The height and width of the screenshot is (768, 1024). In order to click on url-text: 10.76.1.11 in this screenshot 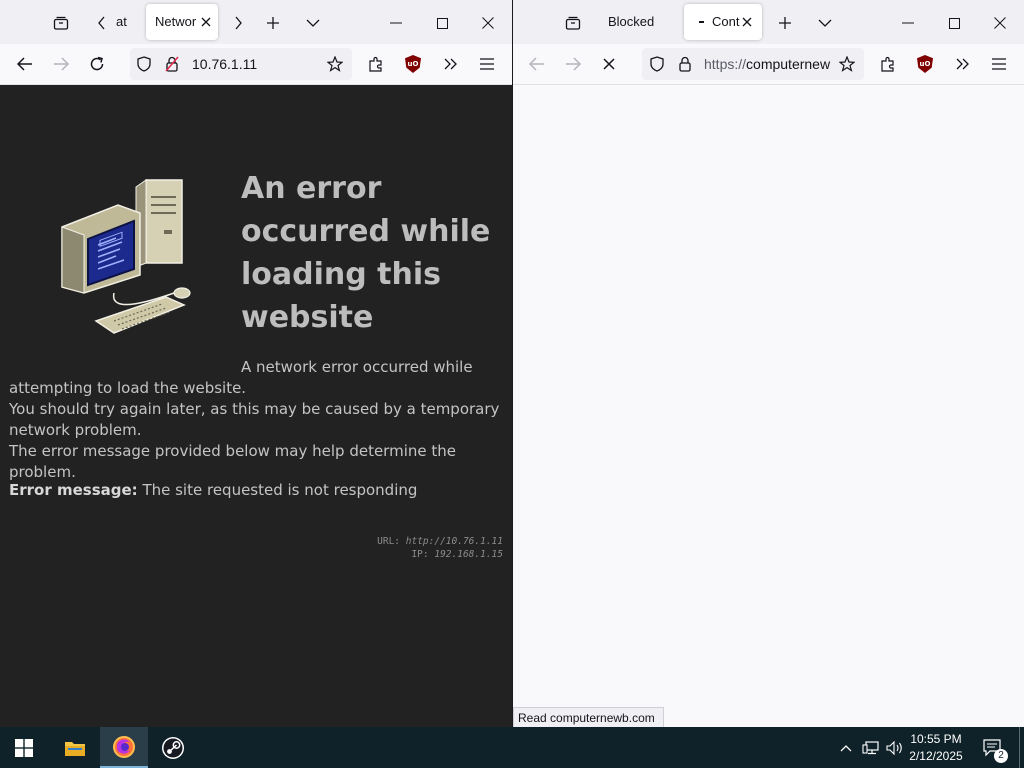, I will do `click(252, 64)`.